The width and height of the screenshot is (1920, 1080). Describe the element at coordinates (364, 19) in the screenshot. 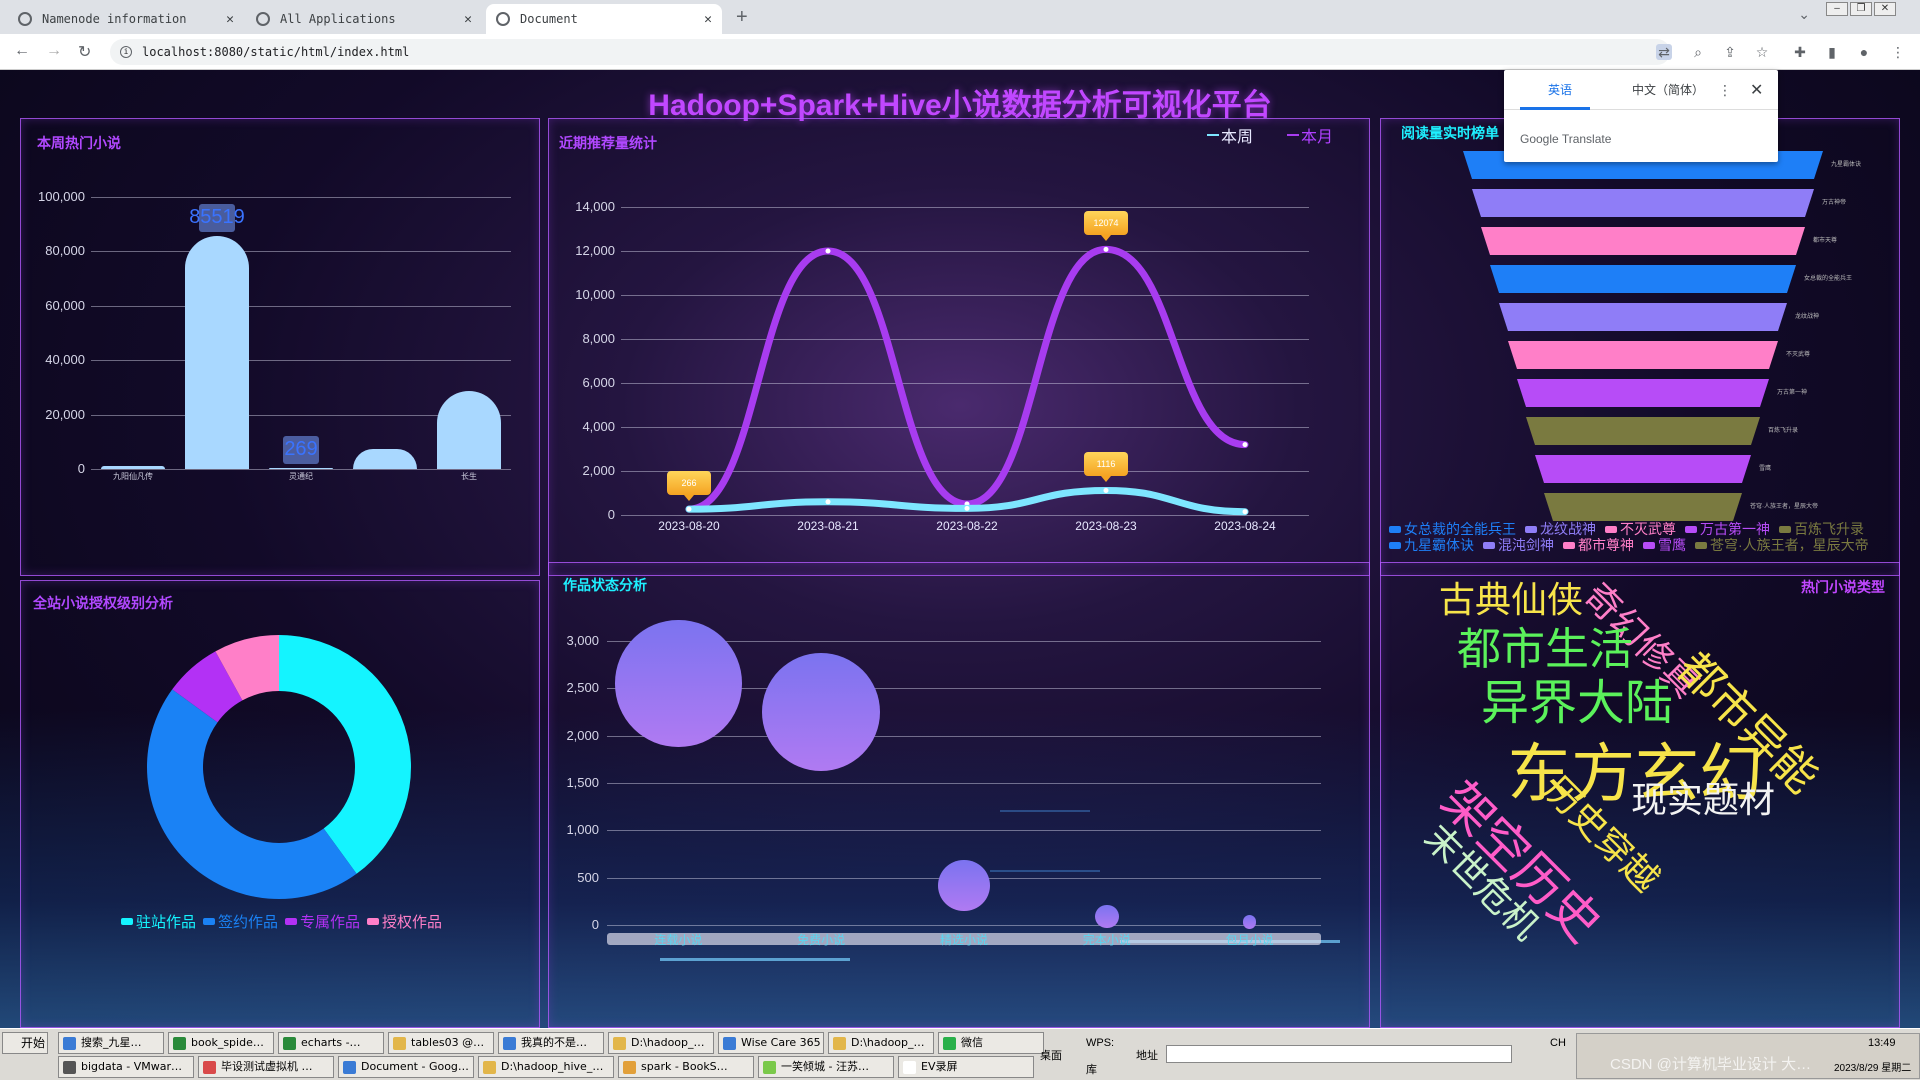

I see `tab-all-applications: All Applications ✕` at that location.